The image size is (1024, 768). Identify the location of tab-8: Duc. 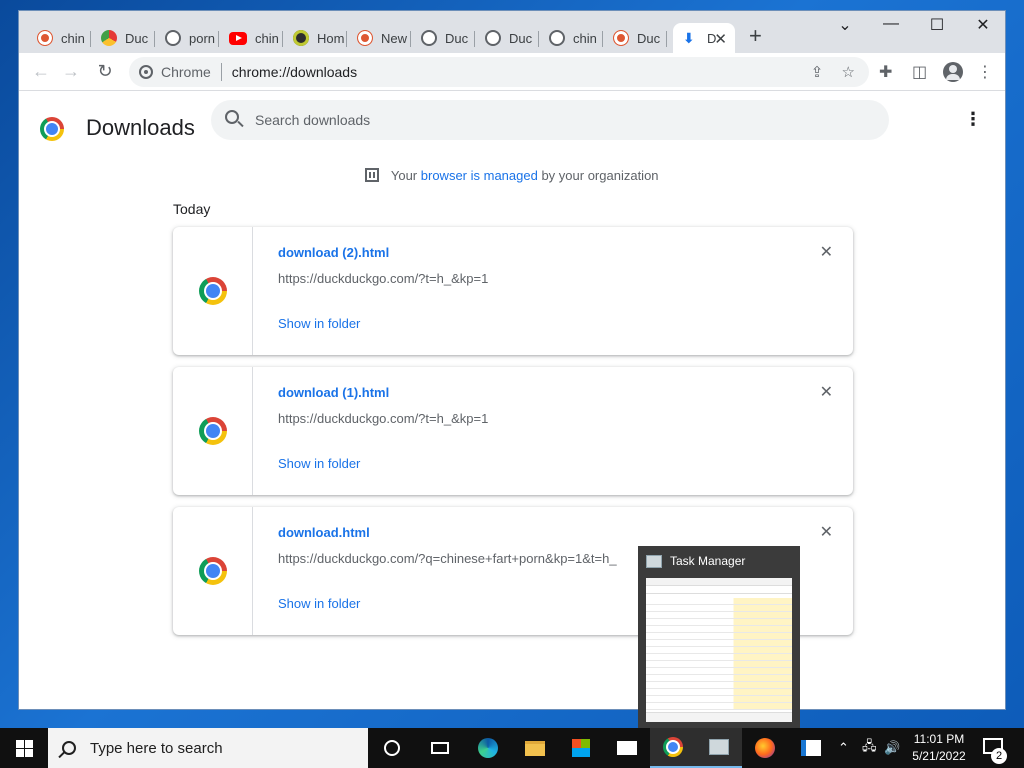
(507, 38).